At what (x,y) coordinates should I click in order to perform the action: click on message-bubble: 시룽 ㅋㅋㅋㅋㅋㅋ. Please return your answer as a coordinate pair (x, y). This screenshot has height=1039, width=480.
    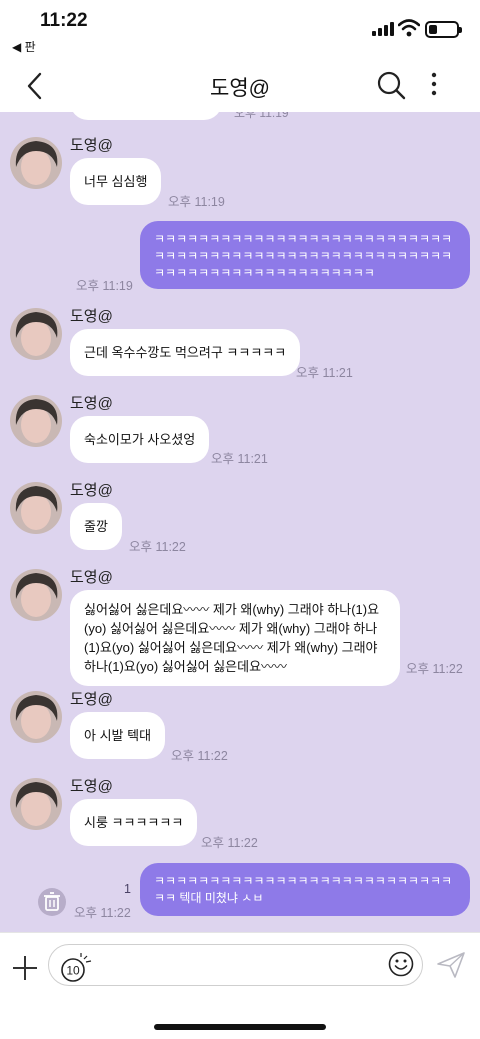
    Looking at the image, I should click on (134, 822).